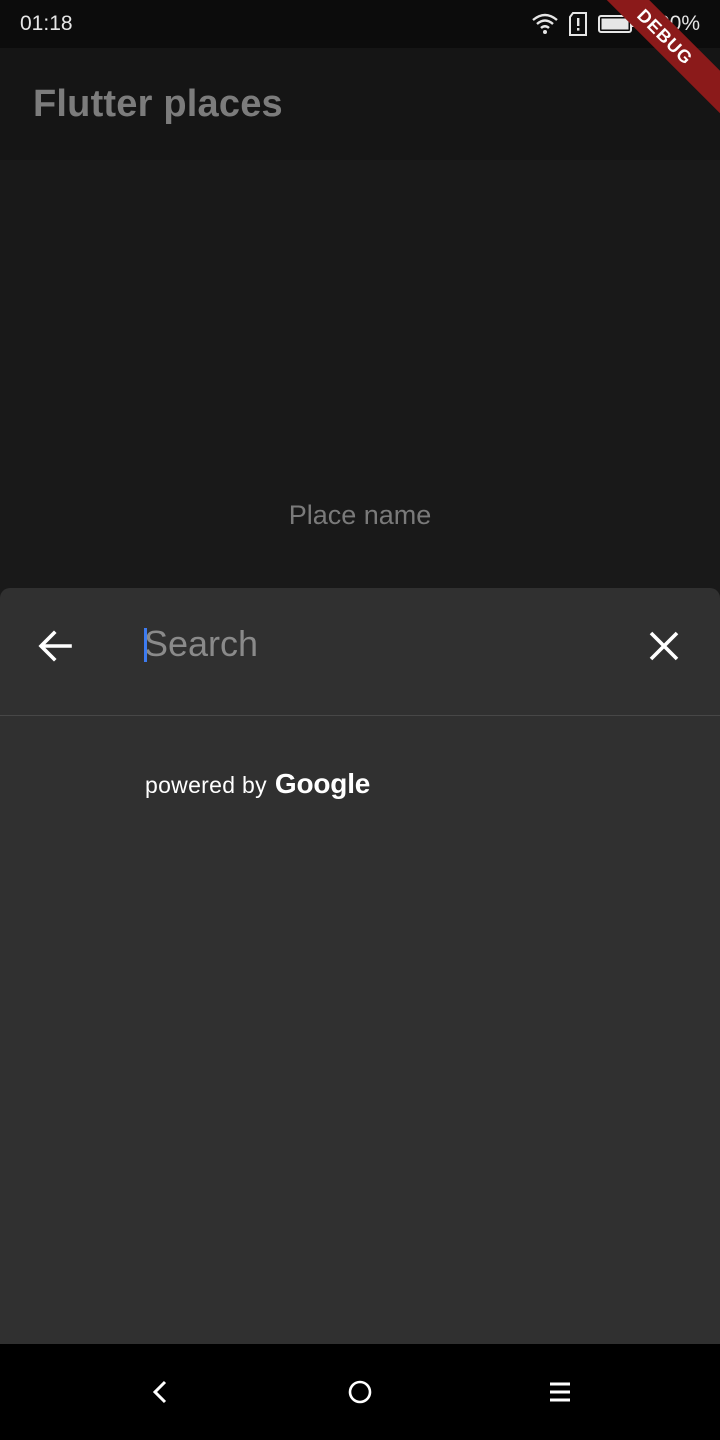  I want to click on chevron-left-icon, so click(159, 1392).